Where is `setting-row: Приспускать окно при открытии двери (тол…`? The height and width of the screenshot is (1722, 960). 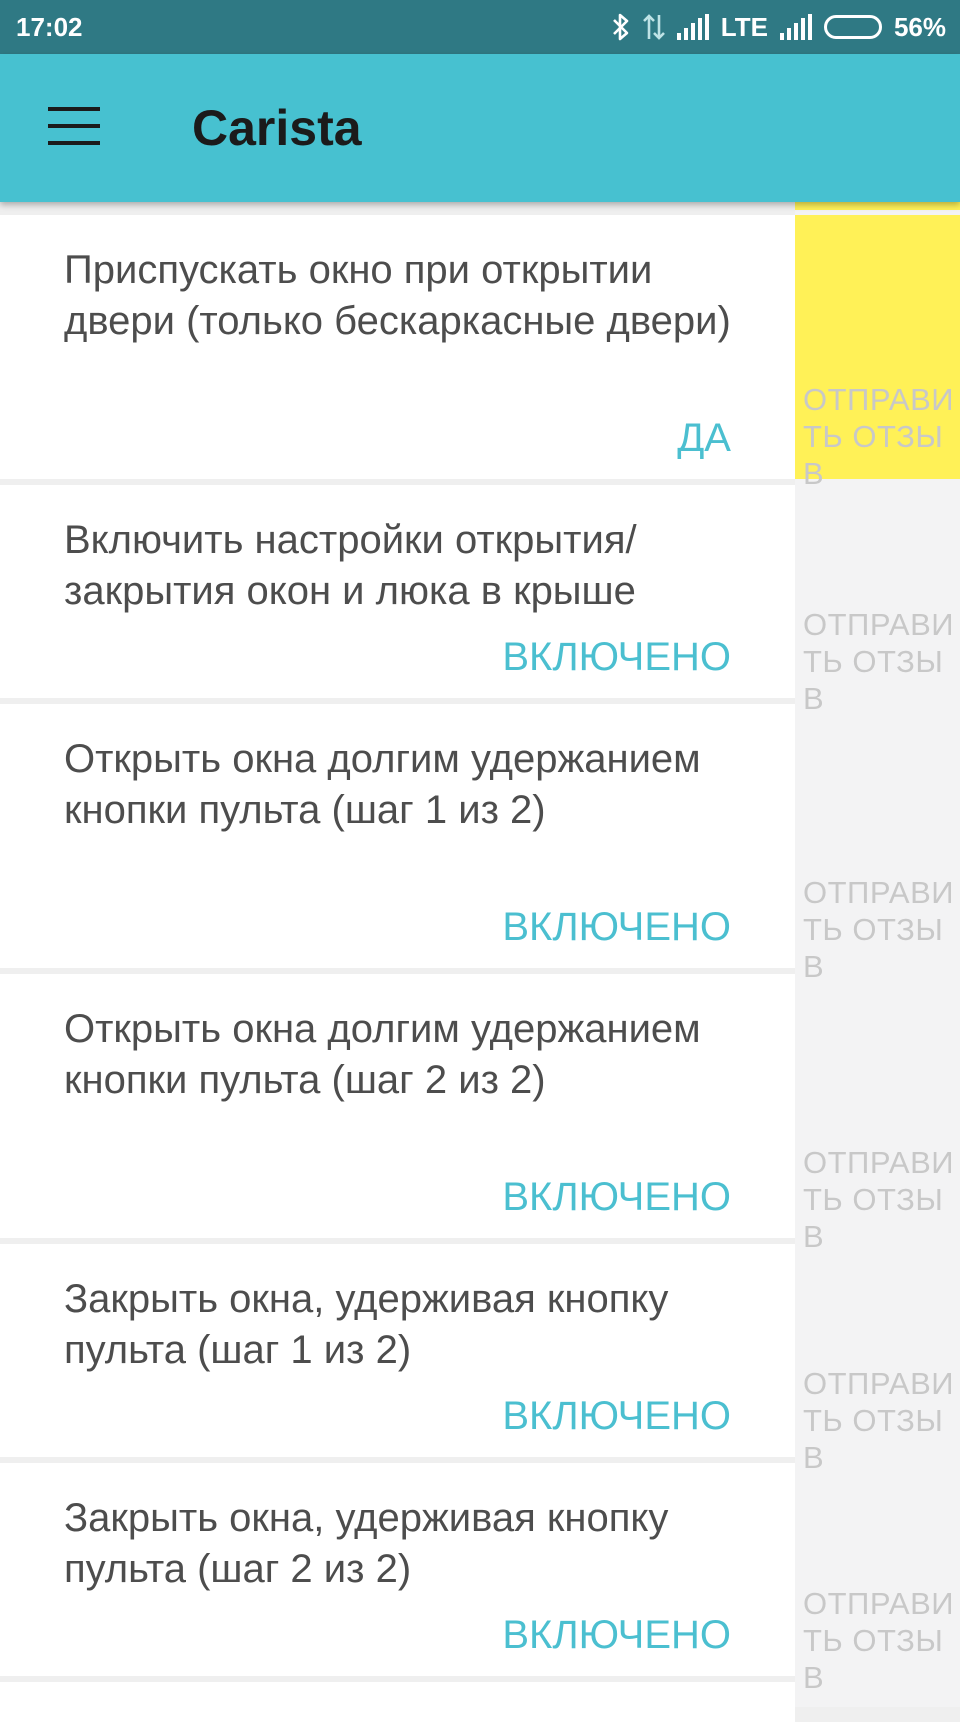 setting-row: Приспускать окно при открытии двери (тол… is located at coordinates (397, 347).